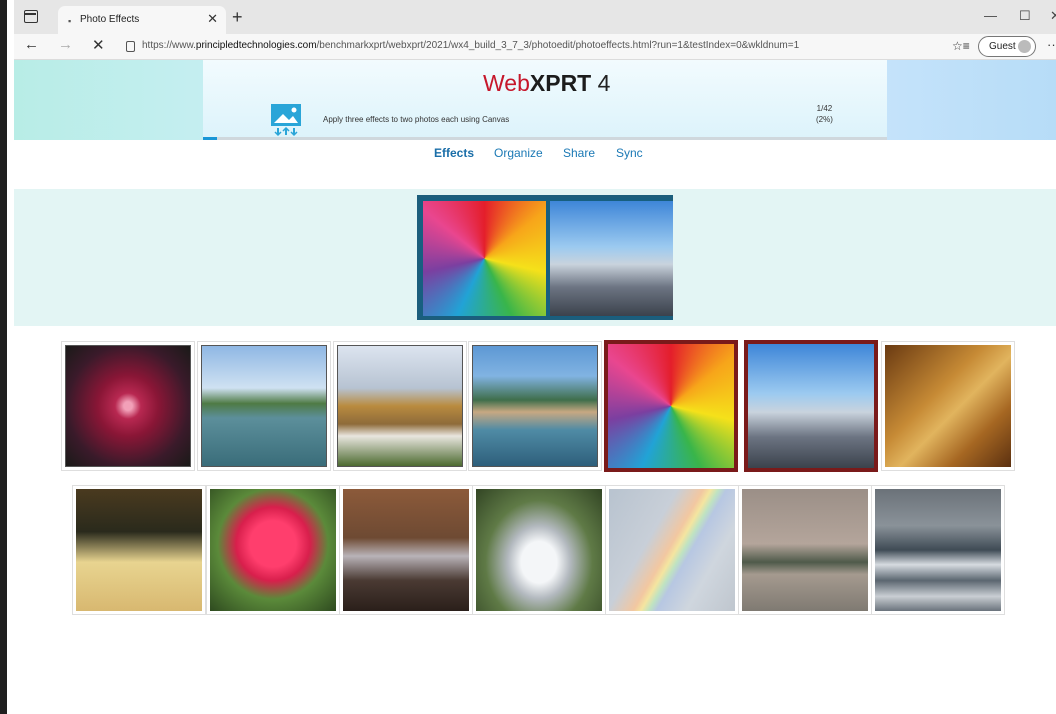 This screenshot has height=714, width=1056. Describe the element at coordinates (518, 153) in the screenshot. I see `tab-organize: Organize` at that location.